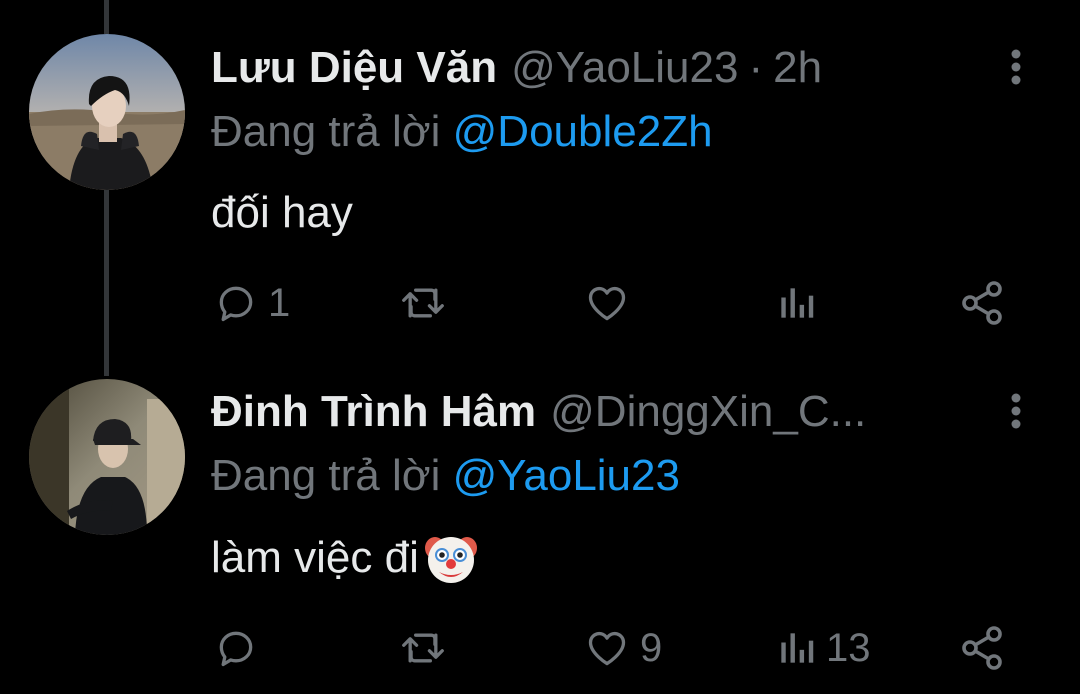  I want to click on tweet-header: Lưu Diệu Văn @YaoLiu23 · 2h, so click(516, 68).